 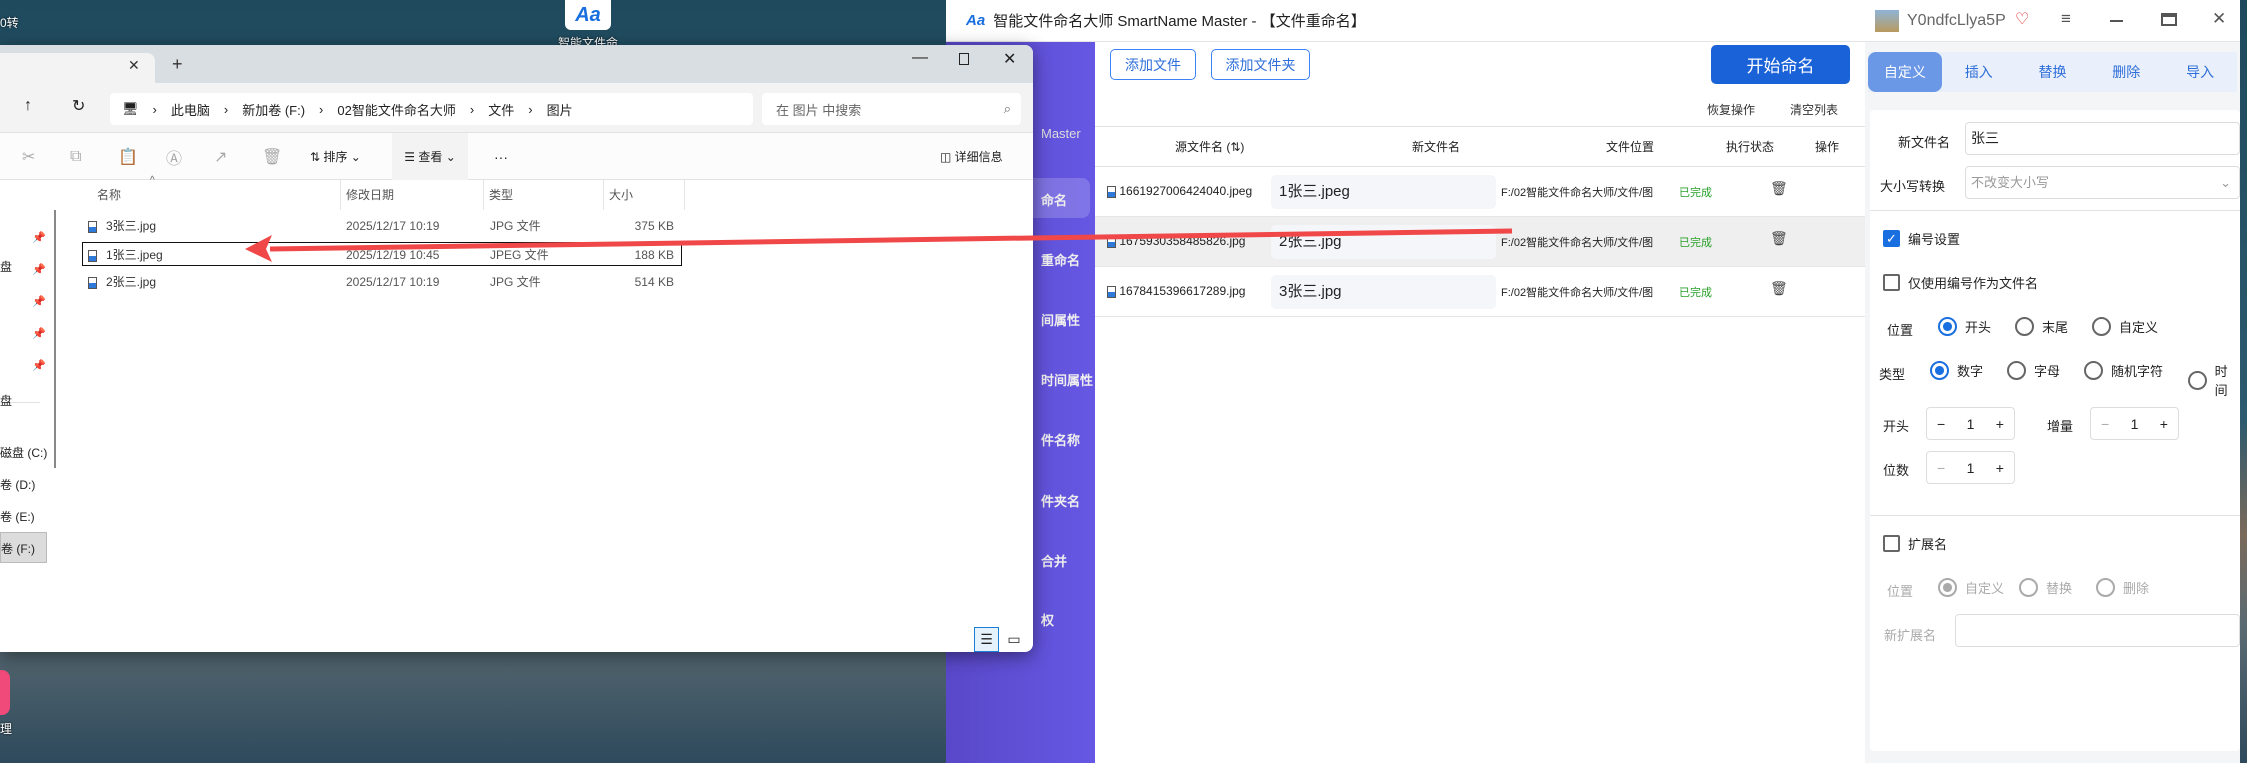 I want to click on sort-button: ⇅ 排序 ⌄, so click(x=335, y=156).